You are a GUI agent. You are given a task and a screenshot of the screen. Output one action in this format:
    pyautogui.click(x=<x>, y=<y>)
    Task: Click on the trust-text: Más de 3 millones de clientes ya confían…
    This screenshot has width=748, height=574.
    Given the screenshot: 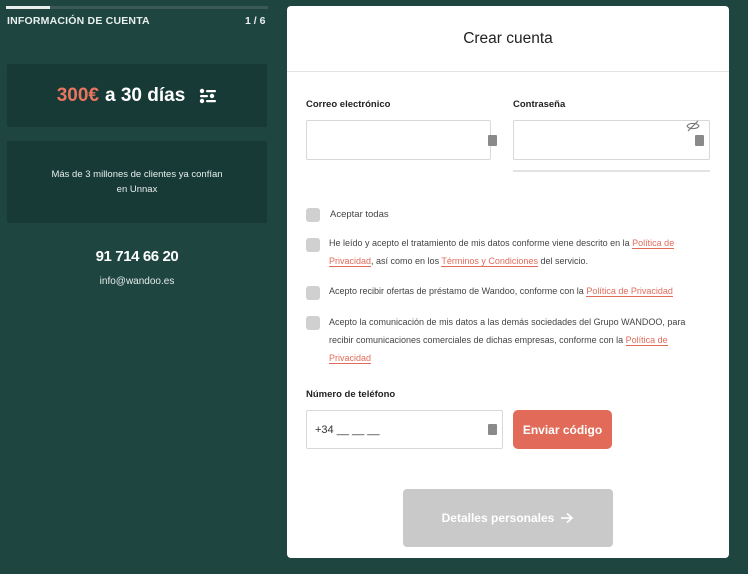 What is the action you would take?
    pyautogui.click(x=137, y=182)
    